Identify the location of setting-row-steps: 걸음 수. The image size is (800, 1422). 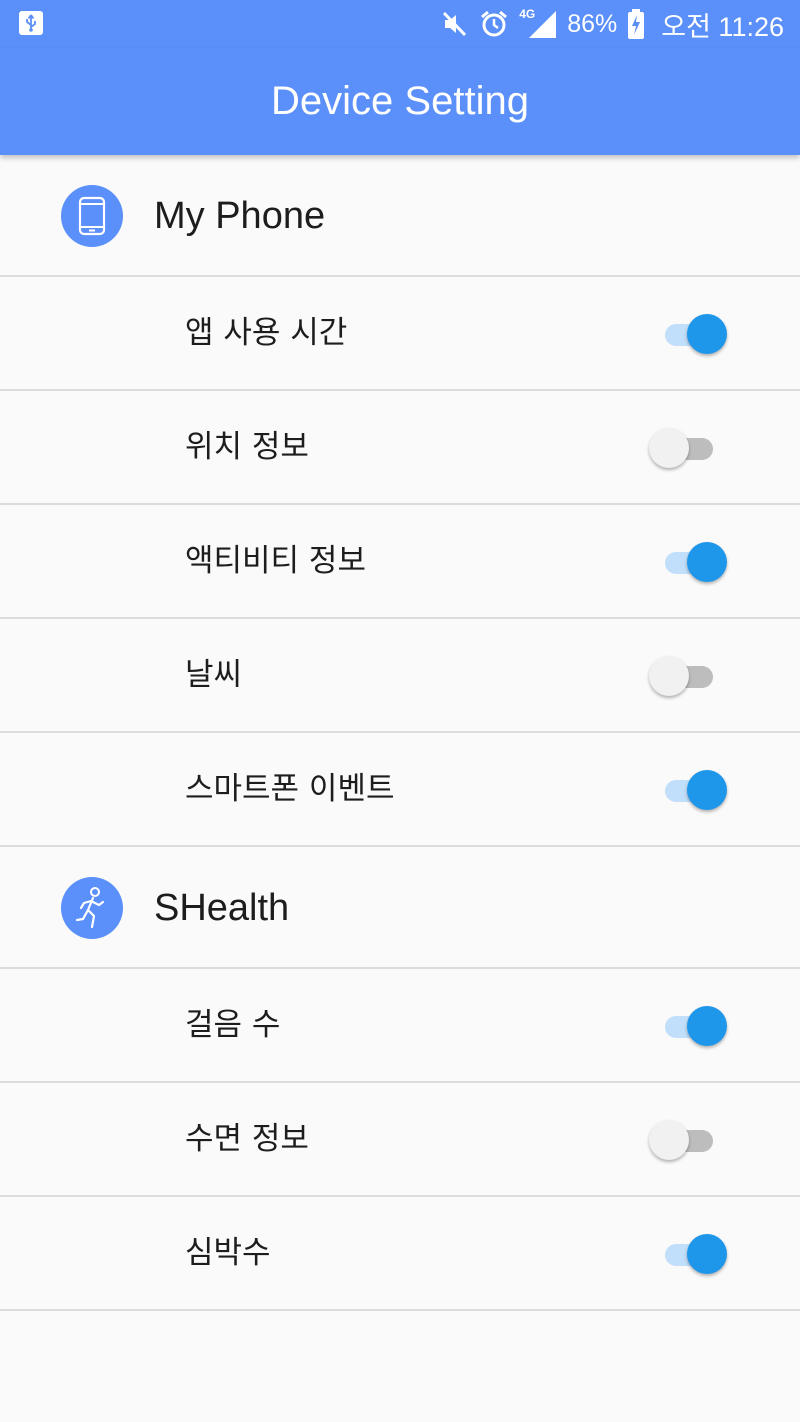
(400, 1026).